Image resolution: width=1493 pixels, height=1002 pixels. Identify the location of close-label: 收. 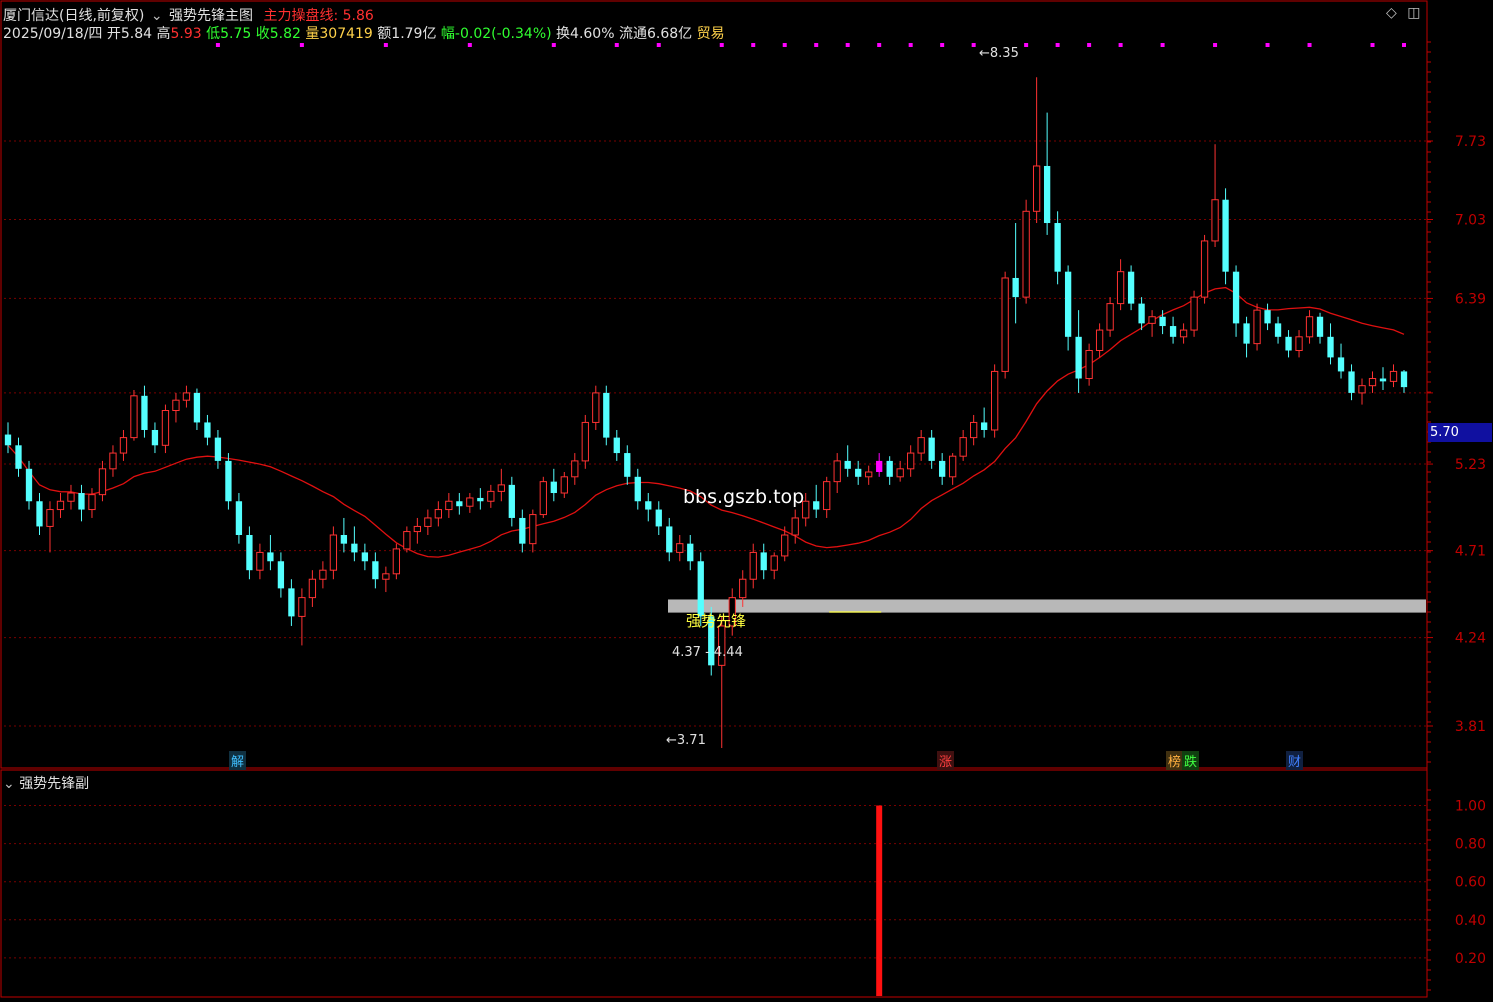
(262, 34).